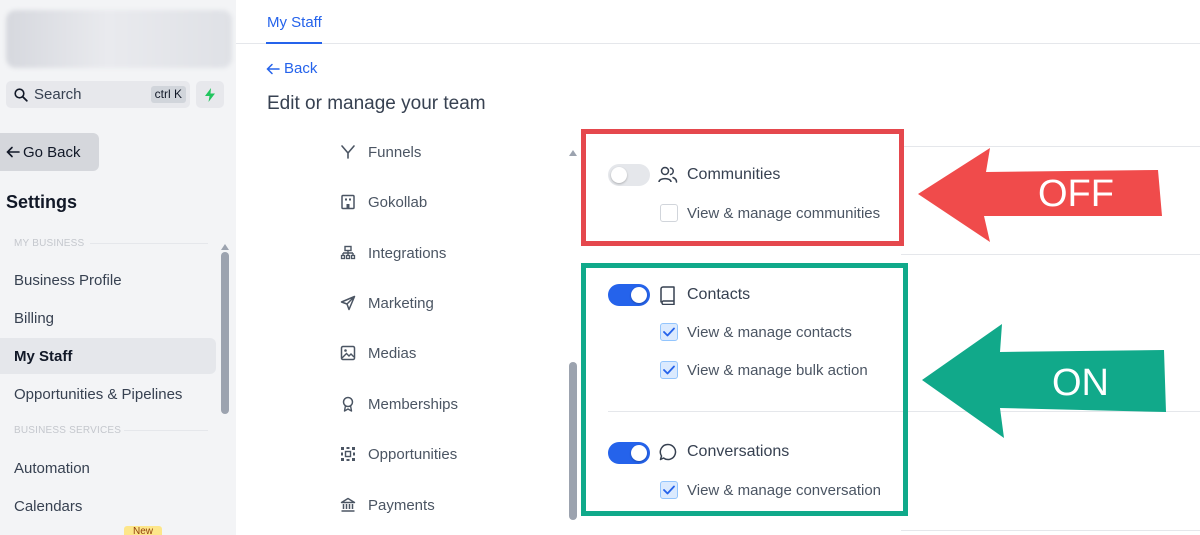 The width and height of the screenshot is (1200, 535). Describe the element at coordinates (98, 394) in the screenshot. I see `sidebar-item-opportunities-pipelines: Opportunities & Pipelines` at that location.